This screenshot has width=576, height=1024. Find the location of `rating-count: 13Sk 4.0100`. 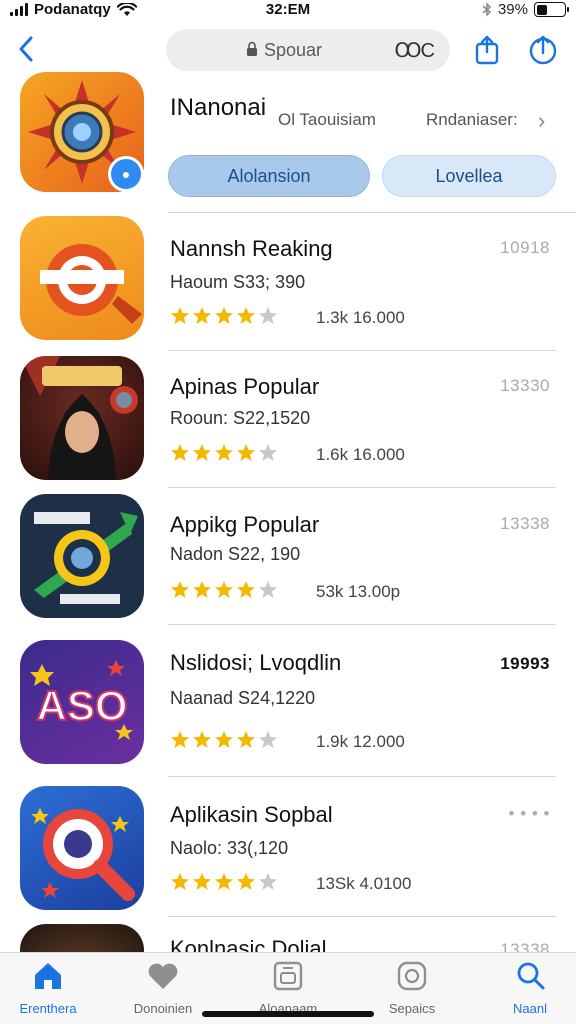

rating-count: 13Sk 4.0100 is located at coordinates (364, 883).